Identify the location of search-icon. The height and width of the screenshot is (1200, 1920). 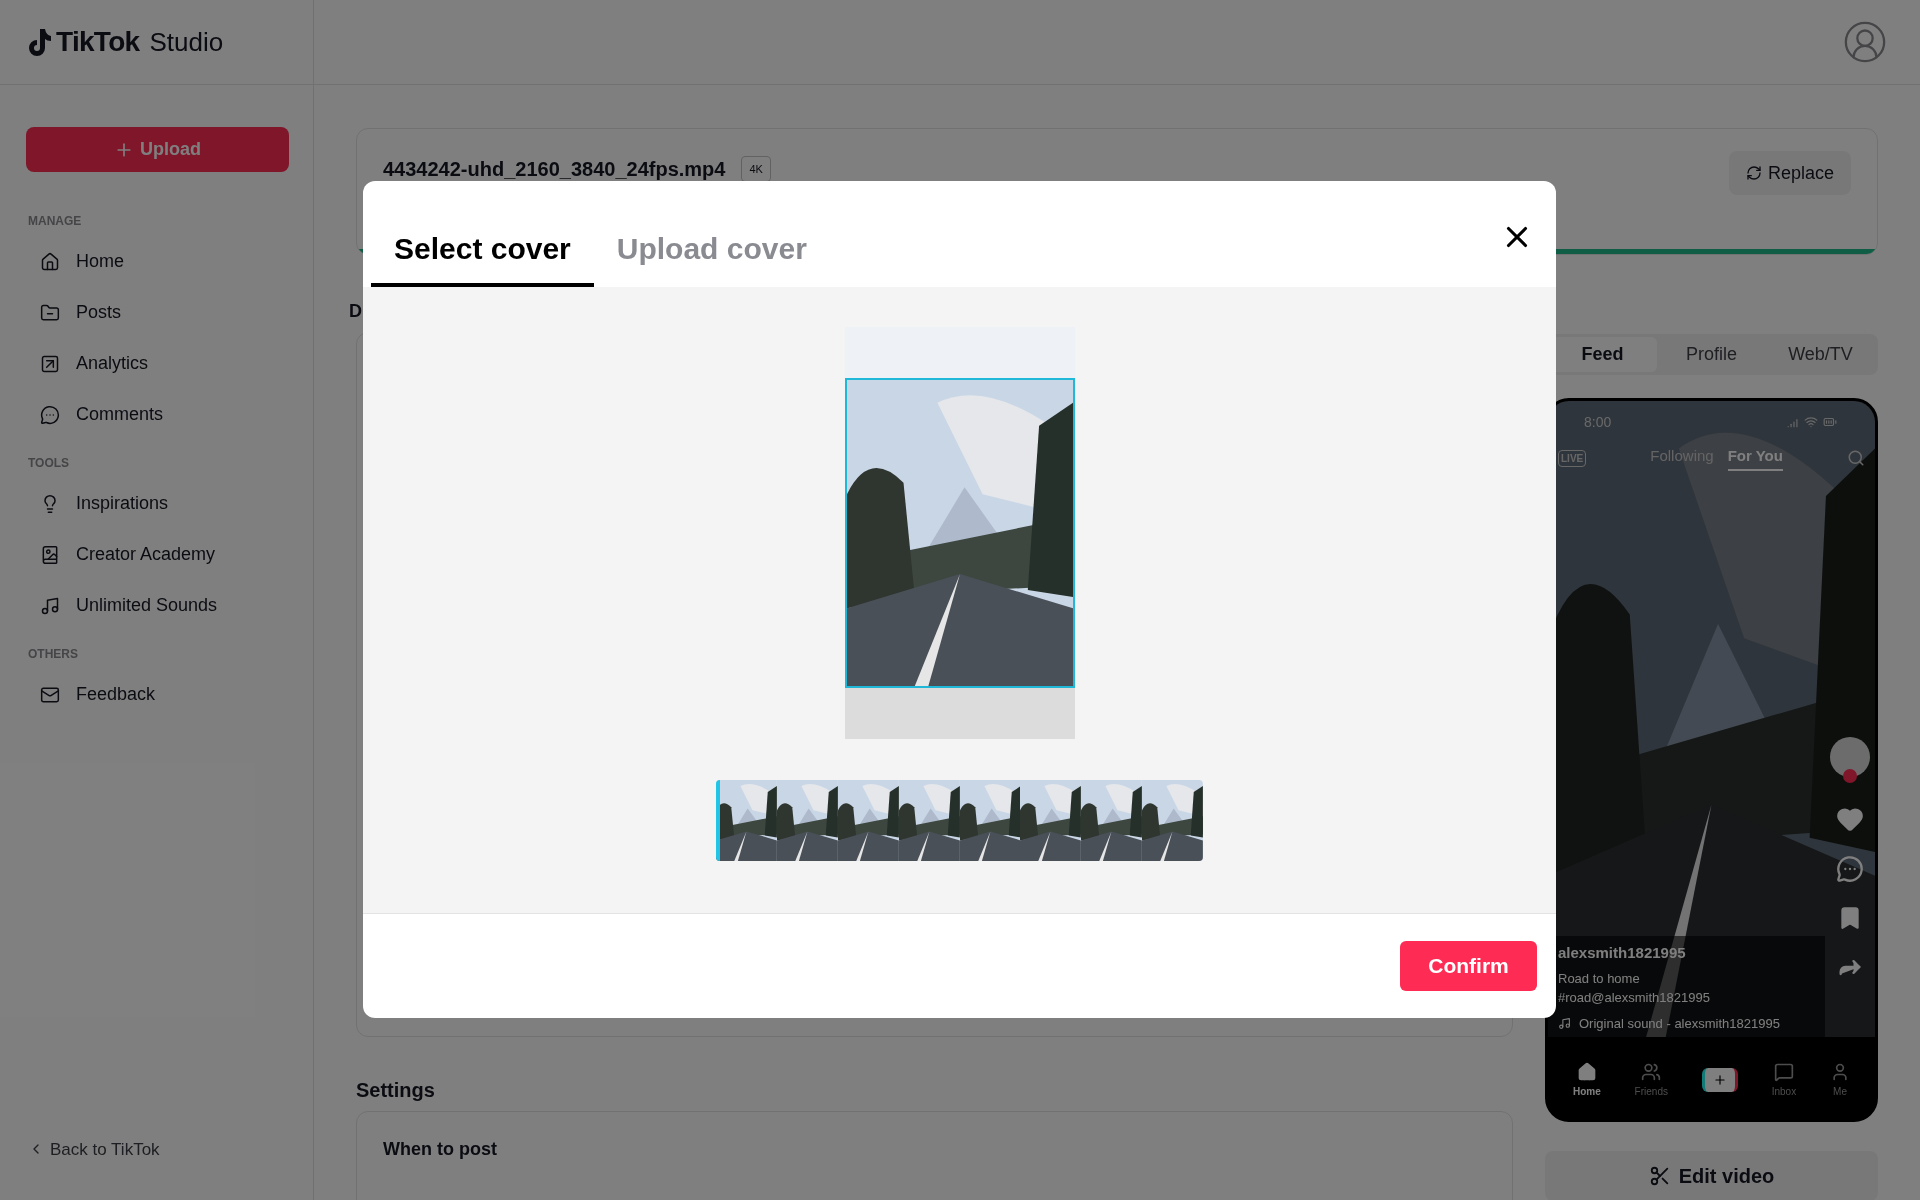
(1856, 458).